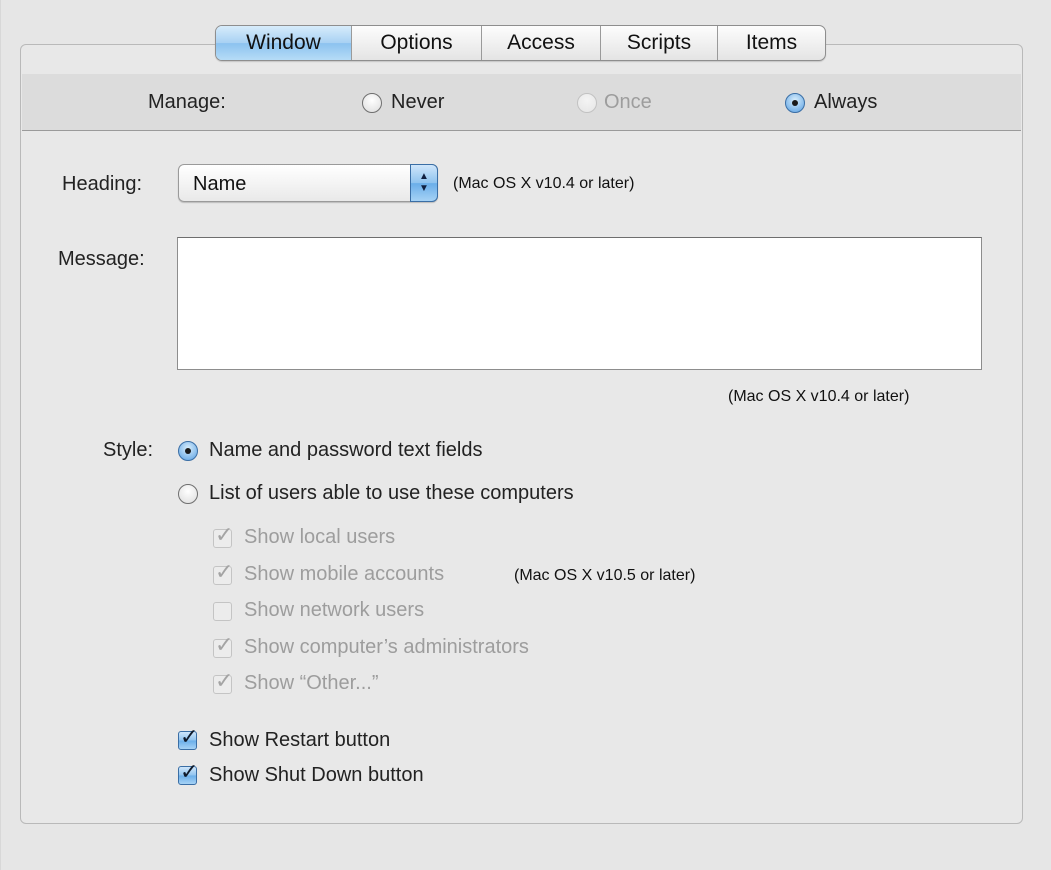 The height and width of the screenshot is (870, 1051). Describe the element at coordinates (316, 775) in the screenshot. I see `show-shutdown-label: Show Shut Down button` at that location.